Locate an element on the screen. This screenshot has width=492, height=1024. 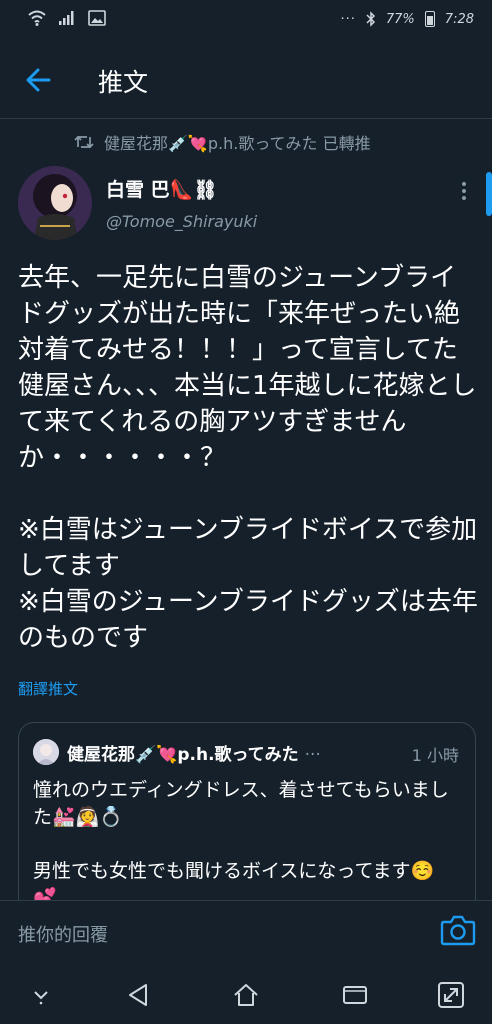
gallery-icon is located at coordinates (97, 18).